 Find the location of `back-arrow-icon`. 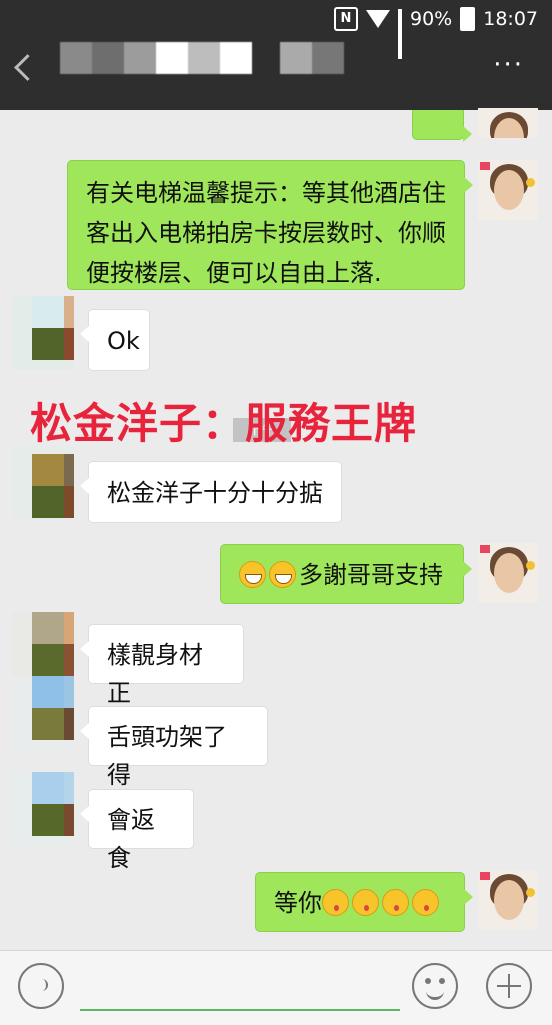

back-arrow-icon is located at coordinates (27, 67).